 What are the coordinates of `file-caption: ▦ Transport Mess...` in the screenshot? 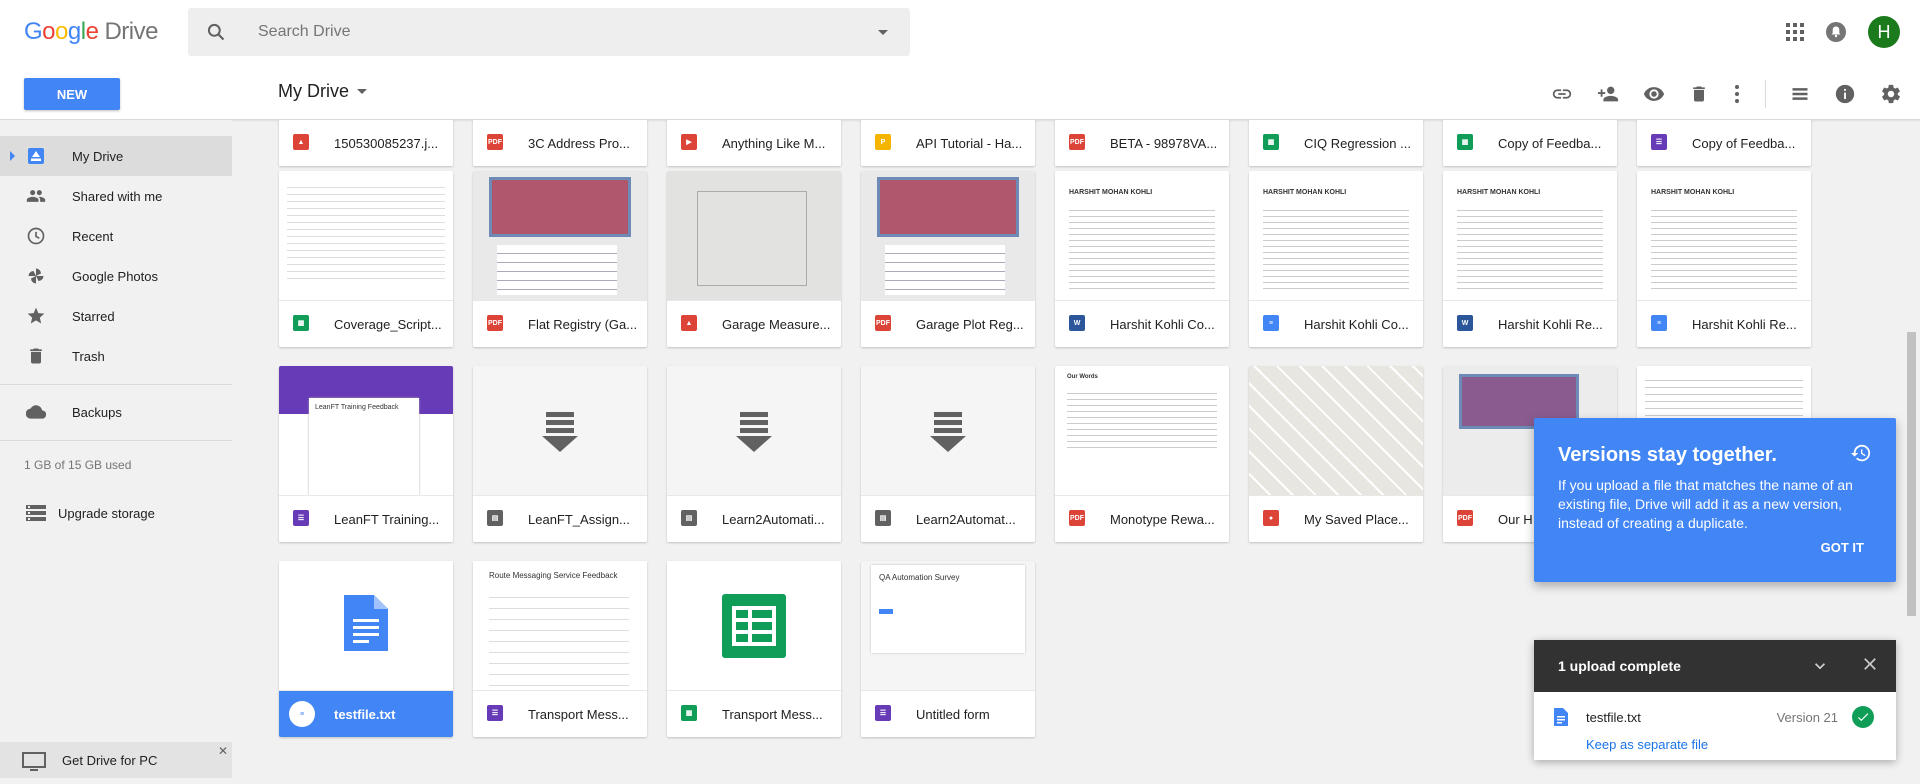 It's located at (754, 713).